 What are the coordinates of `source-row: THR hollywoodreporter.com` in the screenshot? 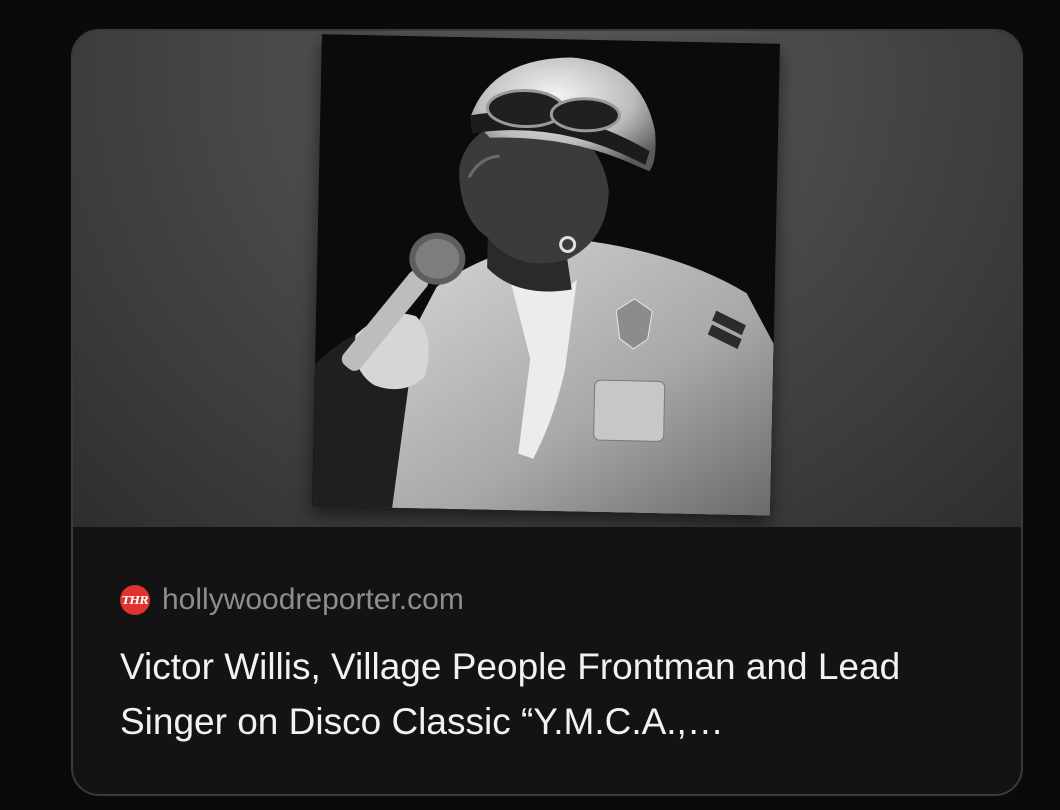 It's located at (292, 600).